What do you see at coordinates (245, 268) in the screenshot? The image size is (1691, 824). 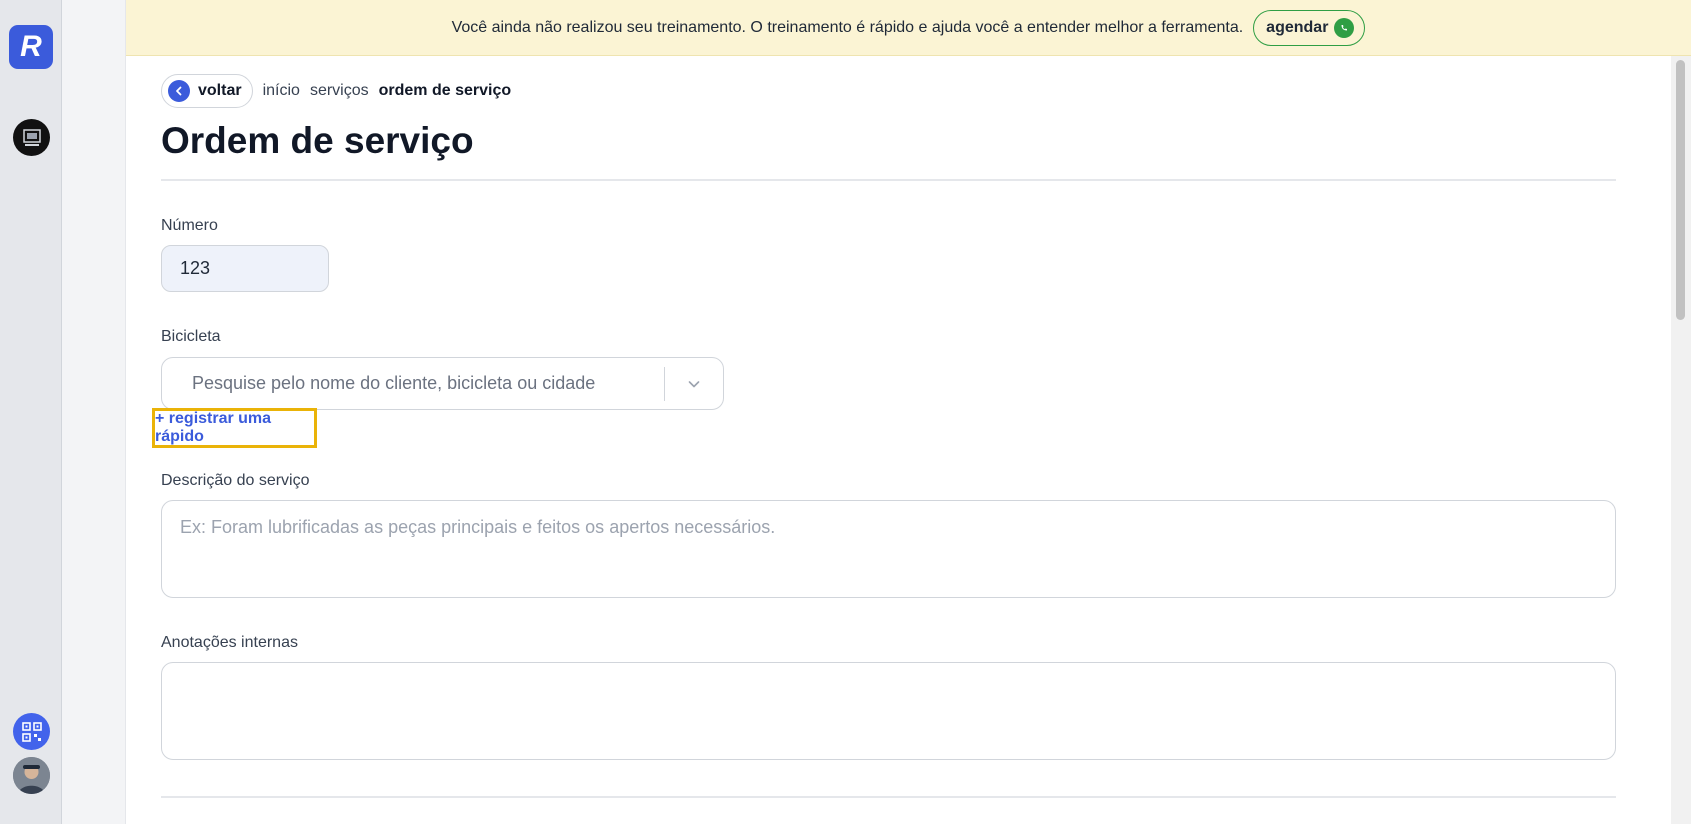 I see `numero-input` at bounding box center [245, 268].